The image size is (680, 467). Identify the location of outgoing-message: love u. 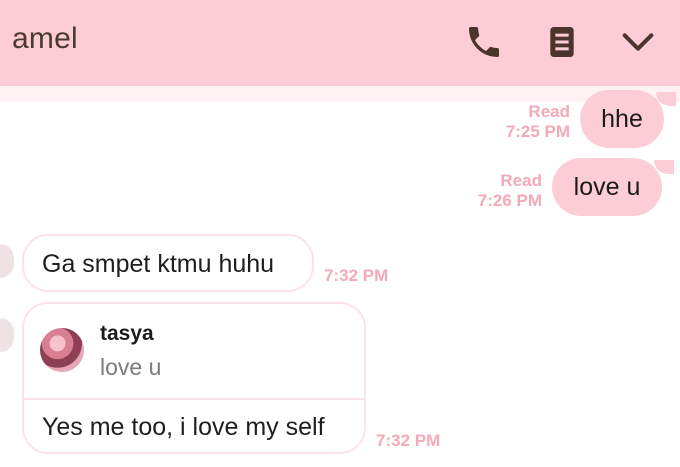
(607, 187).